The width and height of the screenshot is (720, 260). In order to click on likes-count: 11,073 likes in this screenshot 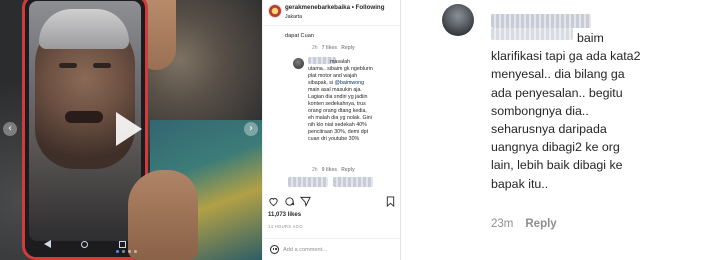, I will do `click(284, 215)`.